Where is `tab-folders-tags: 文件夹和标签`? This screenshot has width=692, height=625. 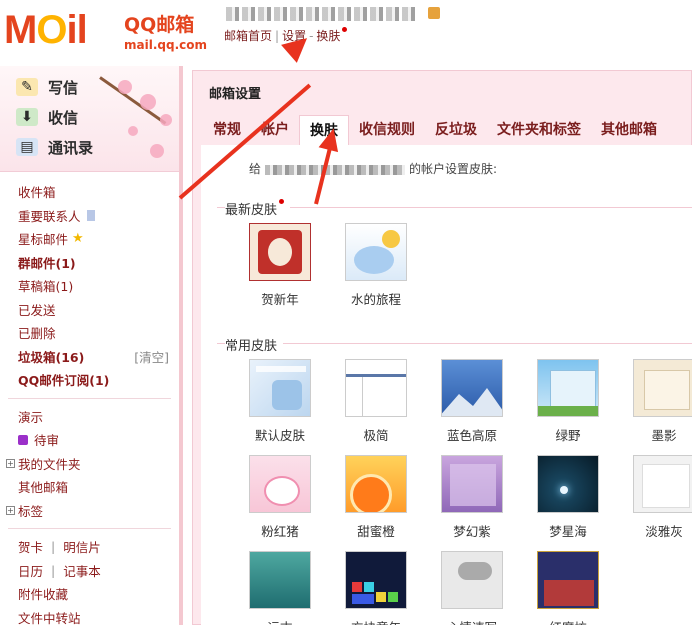
tab-folders-tags: 文件夹和标签 is located at coordinates (539, 130).